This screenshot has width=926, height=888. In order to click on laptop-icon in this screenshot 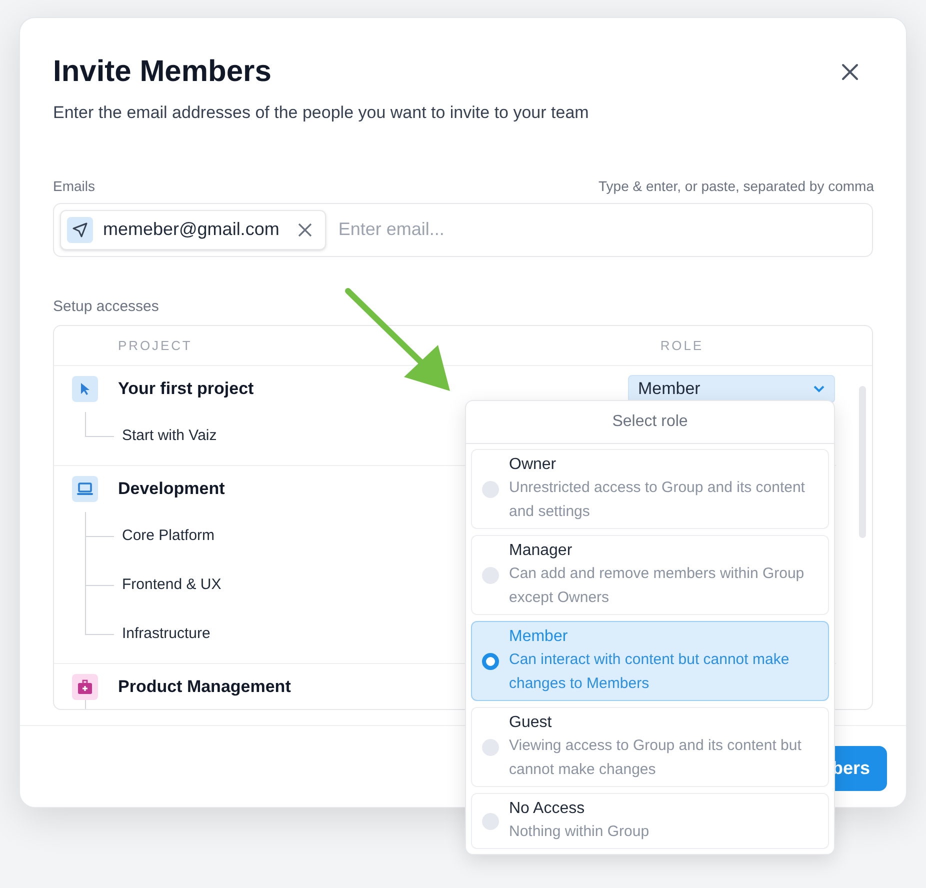, I will do `click(85, 489)`.